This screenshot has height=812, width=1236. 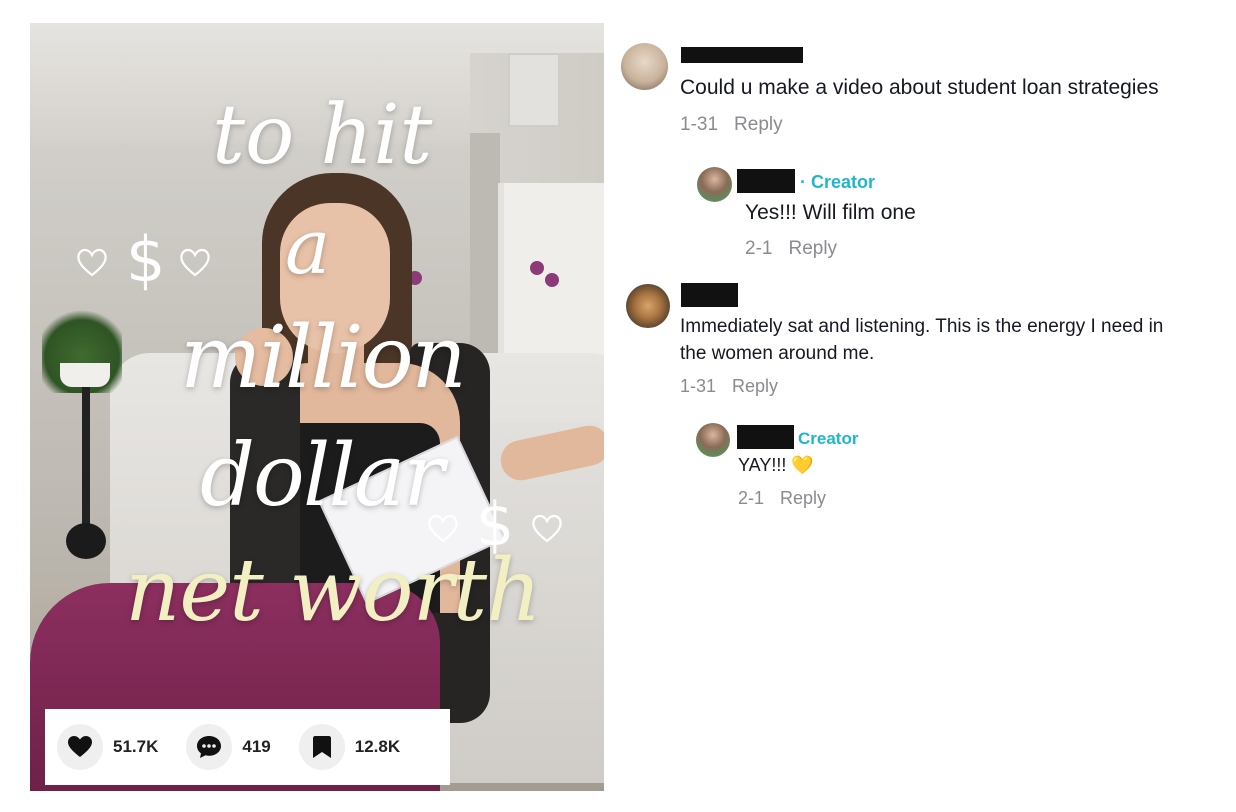 What do you see at coordinates (333, 591) in the screenshot?
I see `overlay-text-line: net worth` at bounding box center [333, 591].